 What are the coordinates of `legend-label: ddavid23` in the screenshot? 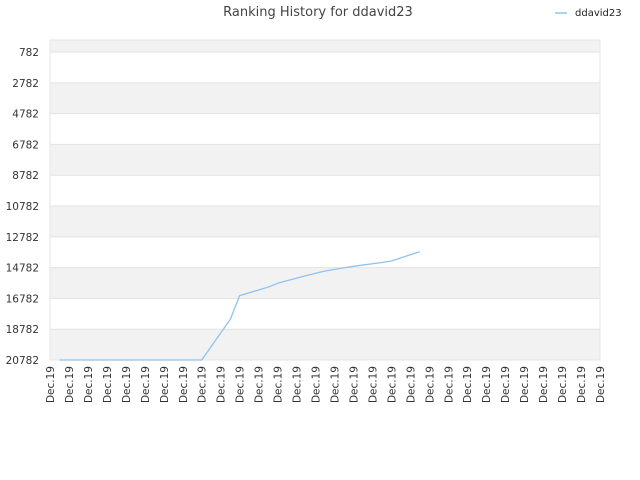 It's located at (598, 13).